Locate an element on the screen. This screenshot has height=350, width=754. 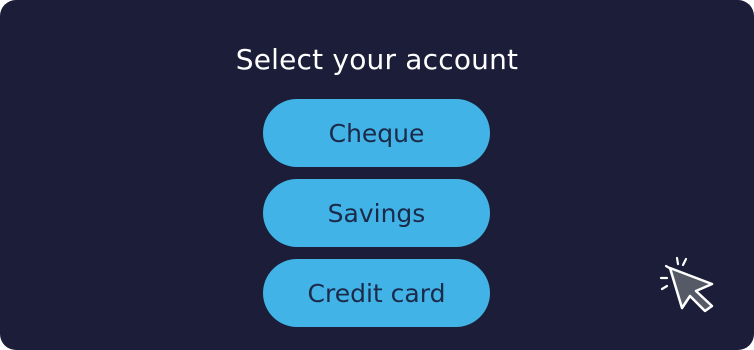
savings-button-label: Savings is located at coordinates (376, 213).